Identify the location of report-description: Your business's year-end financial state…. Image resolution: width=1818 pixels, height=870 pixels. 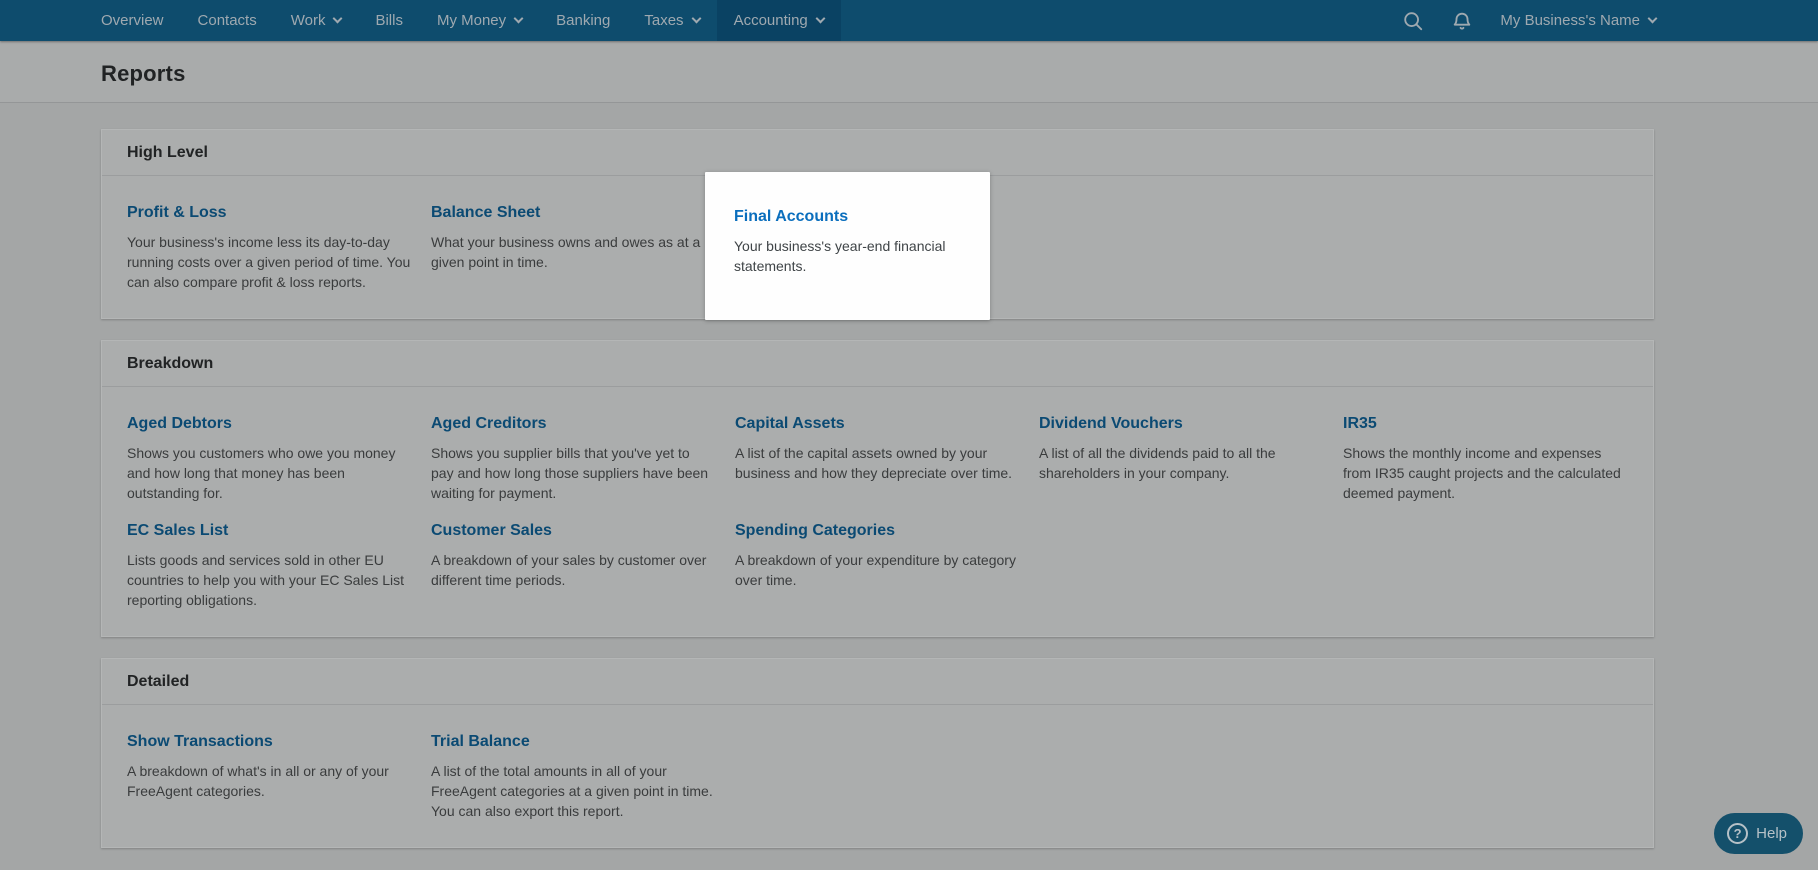
(840, 256).